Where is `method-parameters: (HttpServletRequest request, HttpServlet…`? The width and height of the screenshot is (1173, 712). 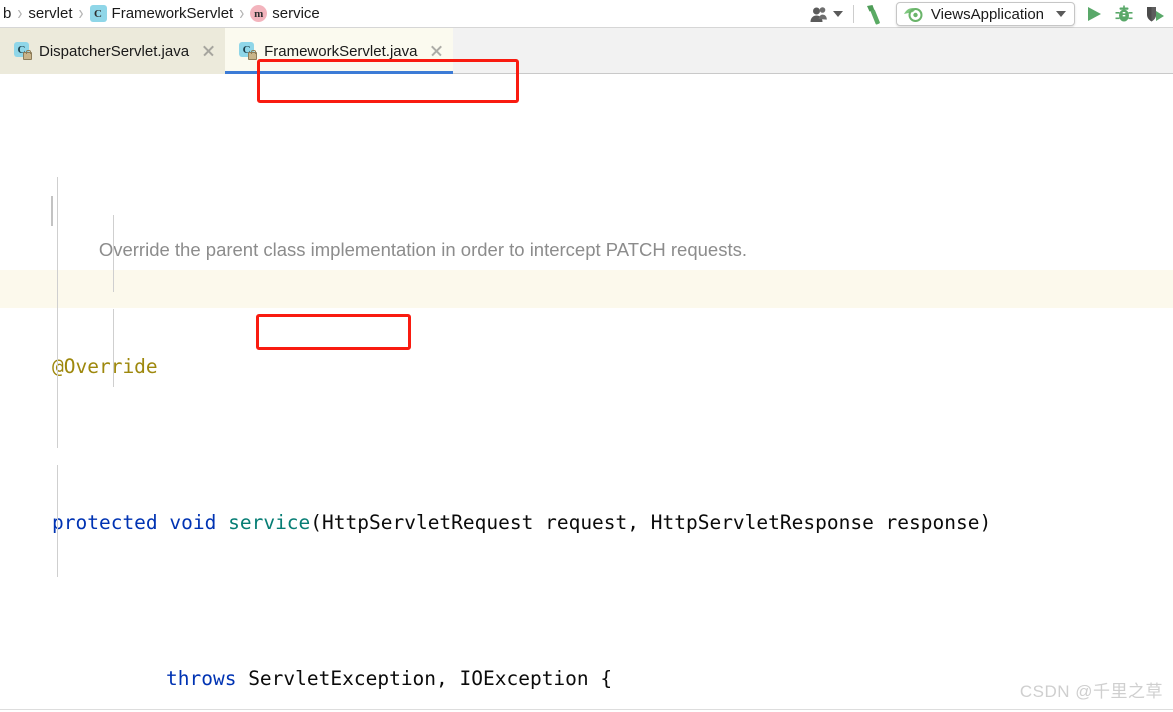
method-parameters: (HttpServletRequest request, HttpServlet… is located at coordinates (651, 522).